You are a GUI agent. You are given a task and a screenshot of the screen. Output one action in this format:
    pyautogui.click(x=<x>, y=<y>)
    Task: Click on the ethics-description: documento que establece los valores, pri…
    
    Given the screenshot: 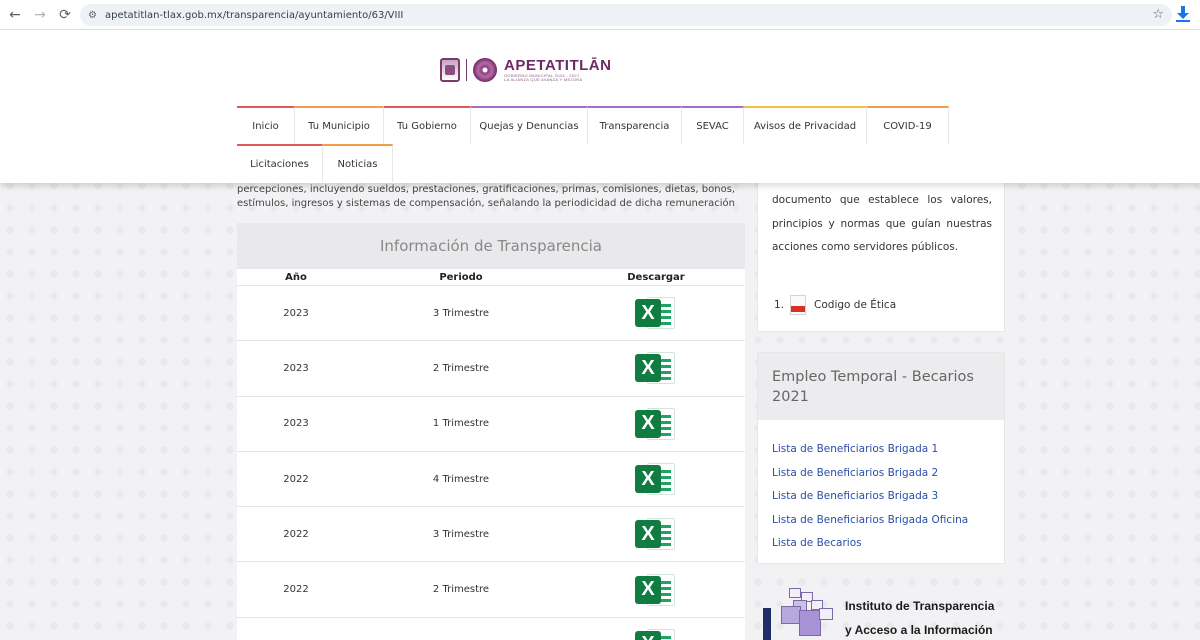 What is the action you would take?
    pyautogui.click(x=882, y=223)
    